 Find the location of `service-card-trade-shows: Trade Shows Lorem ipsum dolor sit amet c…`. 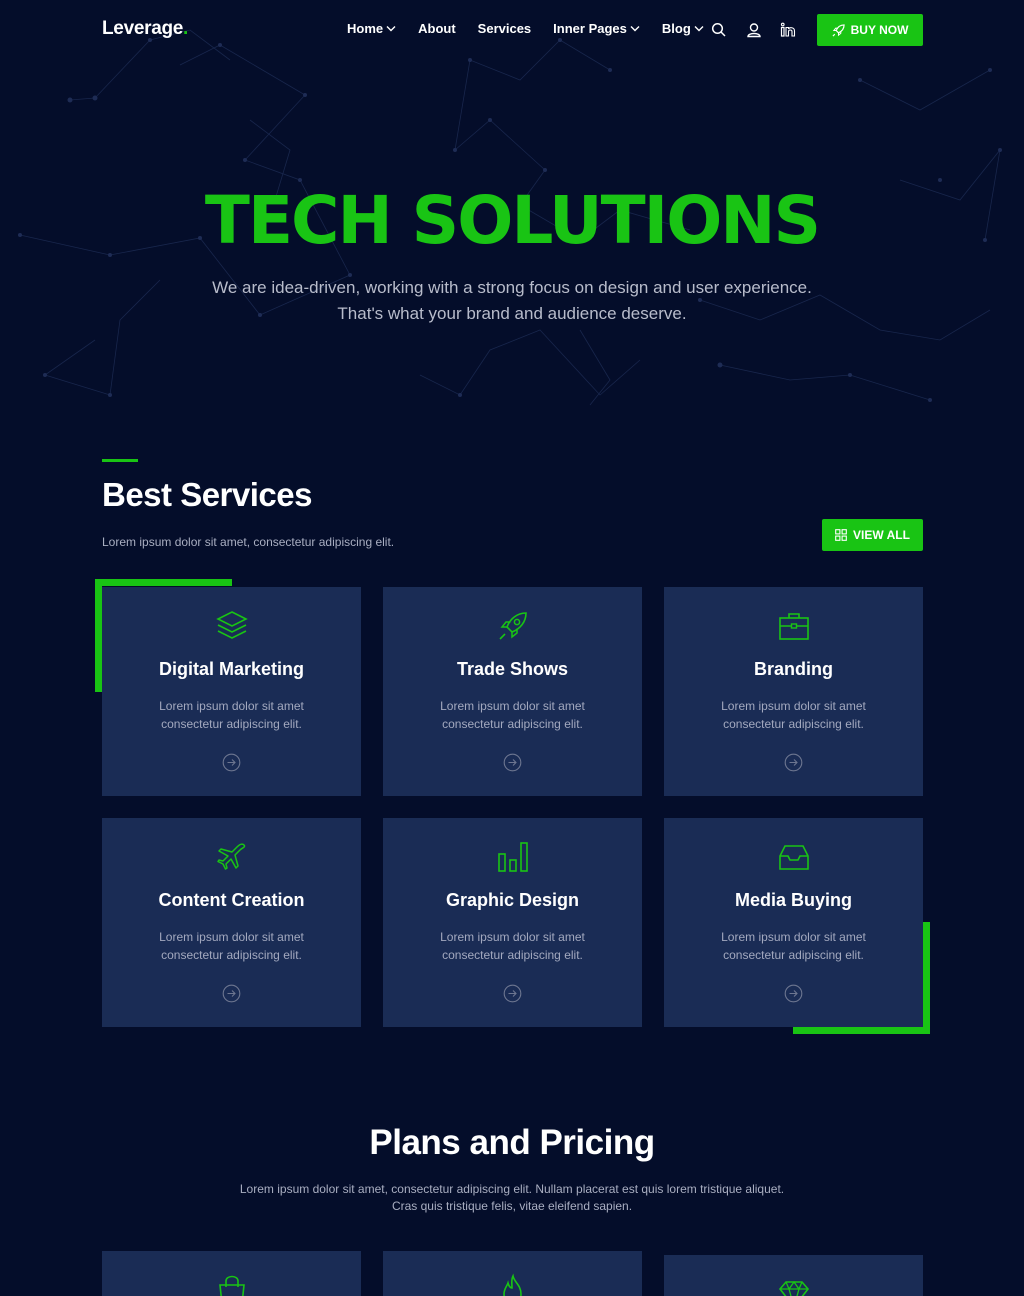

service-card-trade-shows: Trade Shows Lorem ipsum dolor sit amet c… is located at coordinates (512, 691).